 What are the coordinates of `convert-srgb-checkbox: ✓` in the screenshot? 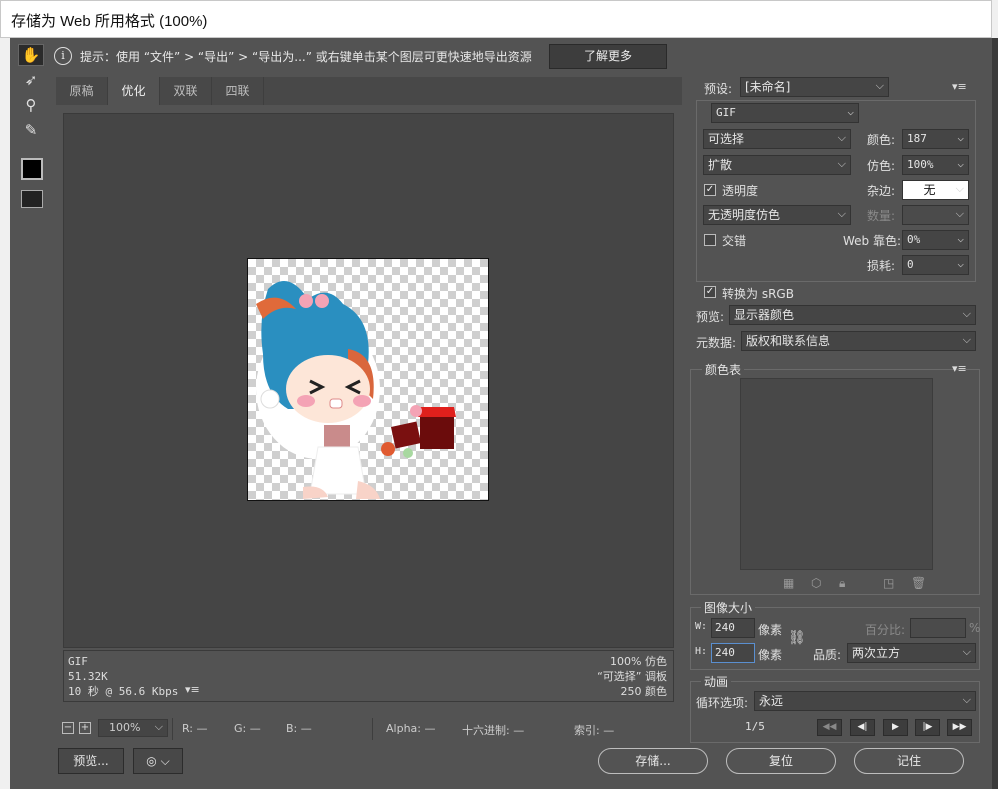 It's located at (710, 292).